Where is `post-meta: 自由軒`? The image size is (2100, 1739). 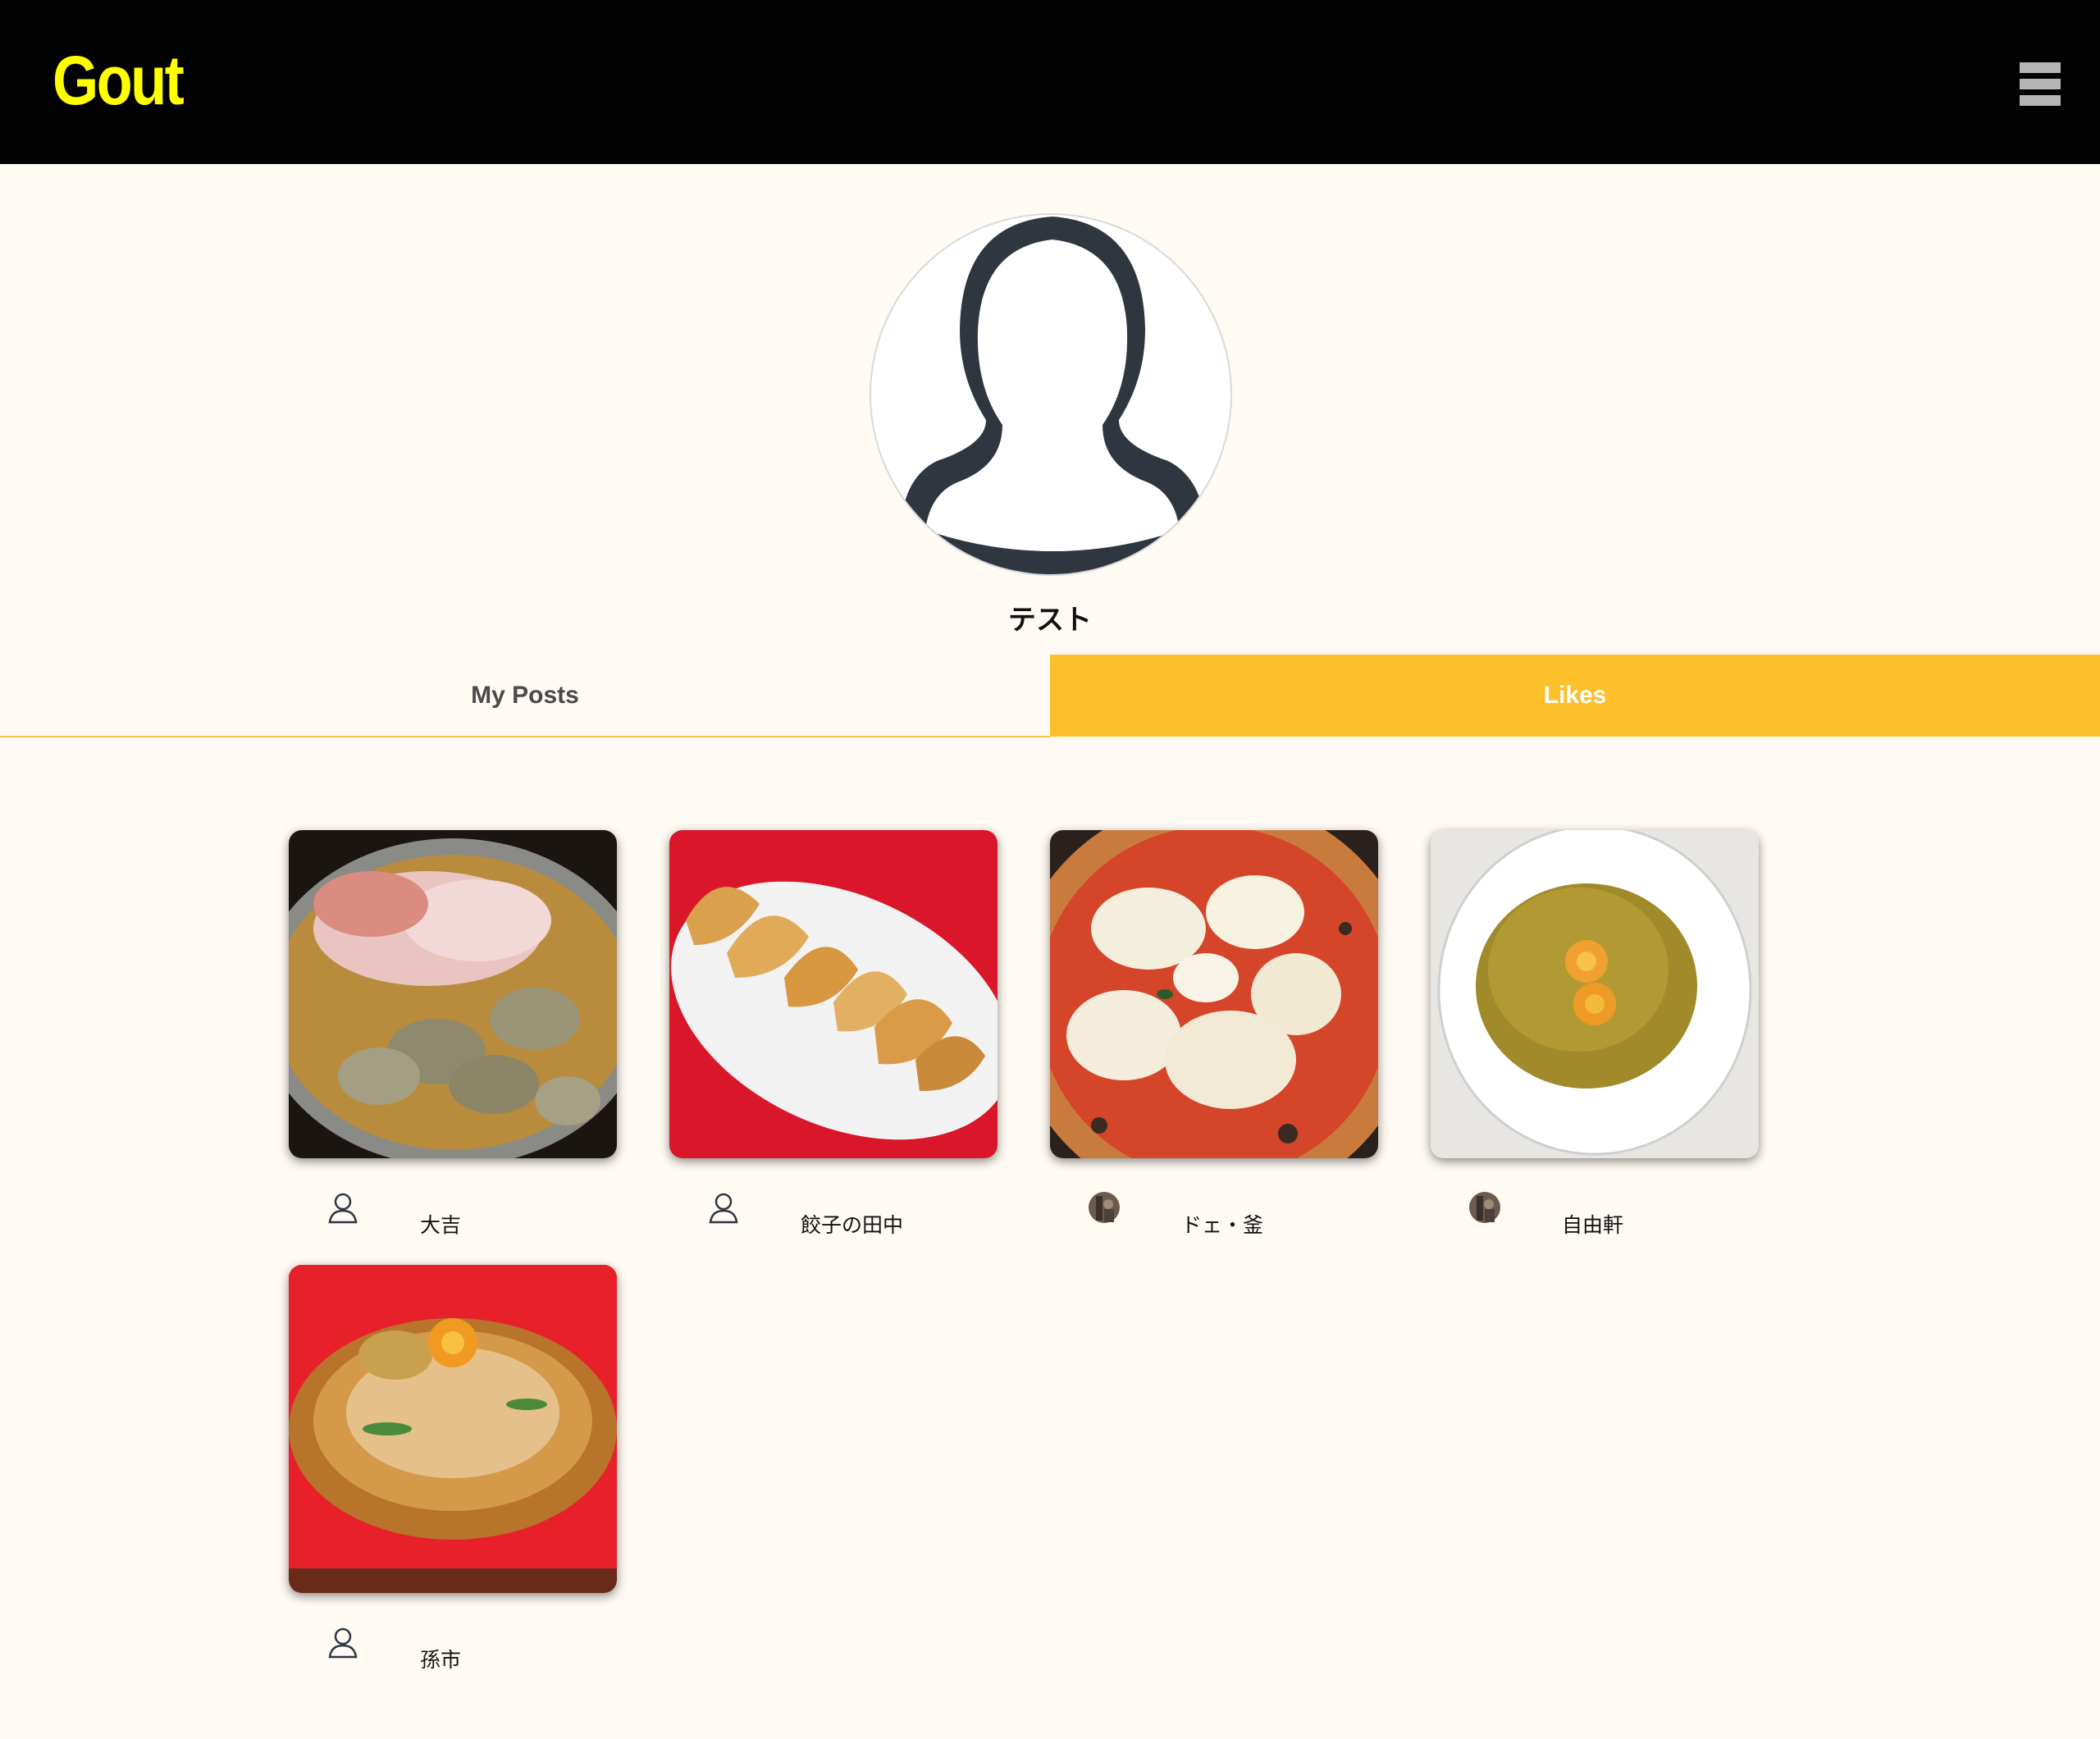 post-meta: 自由軒 is located at coordinates (1616, 1214).